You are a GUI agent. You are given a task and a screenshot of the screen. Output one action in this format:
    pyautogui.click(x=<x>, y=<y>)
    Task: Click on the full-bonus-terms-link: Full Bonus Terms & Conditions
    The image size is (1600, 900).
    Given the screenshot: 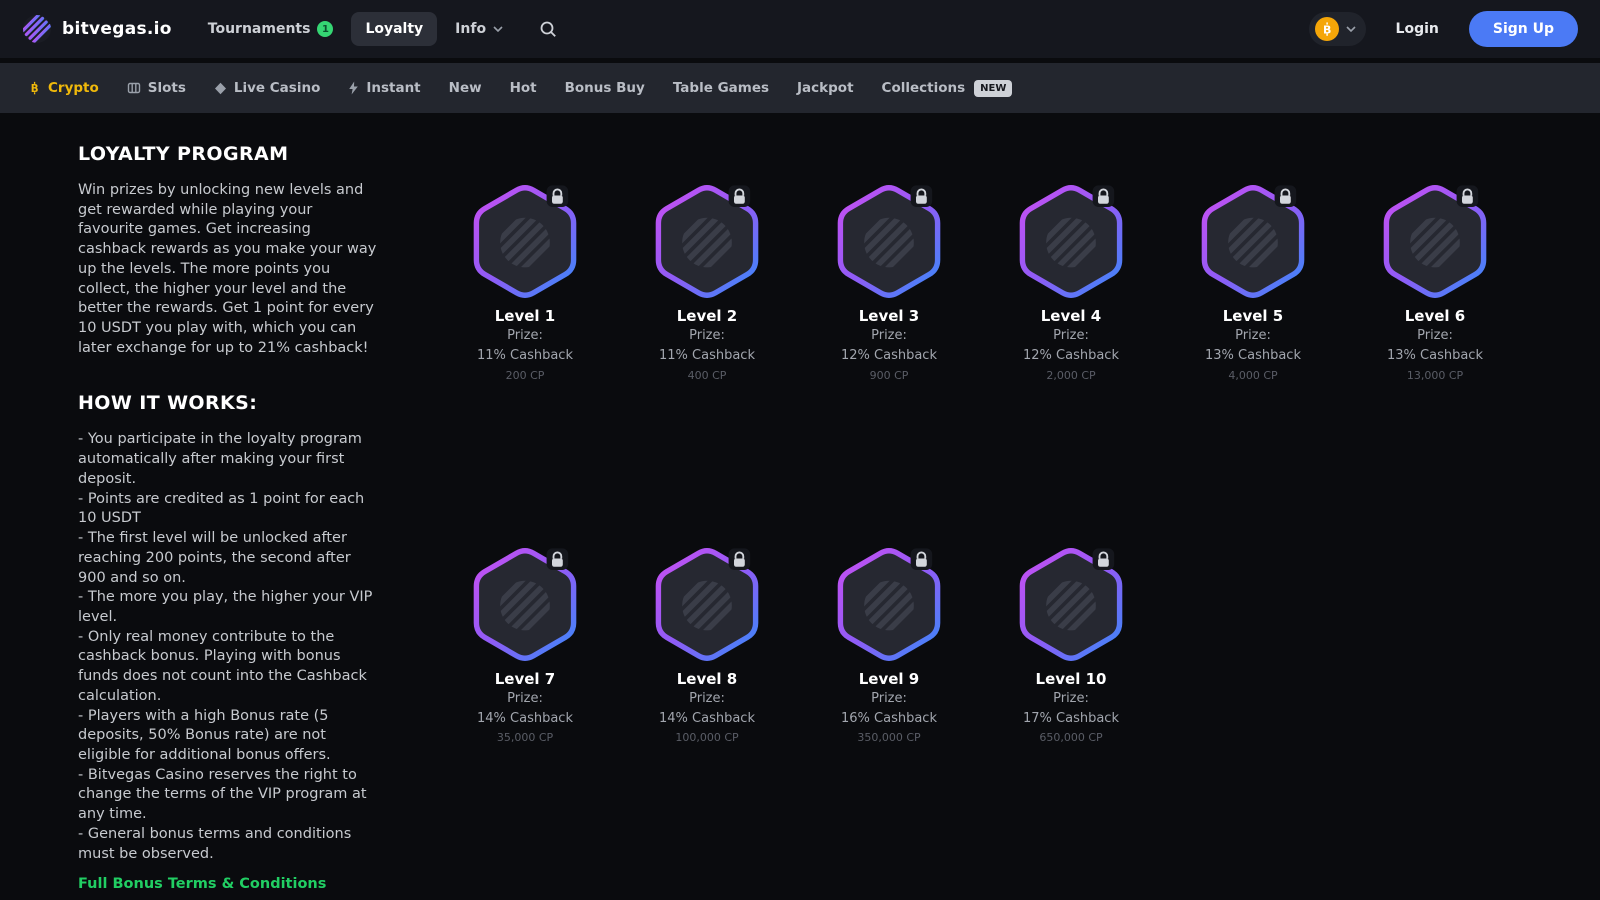 What is the action you would take?
    pyautogui.click(x=202, y=884)
    